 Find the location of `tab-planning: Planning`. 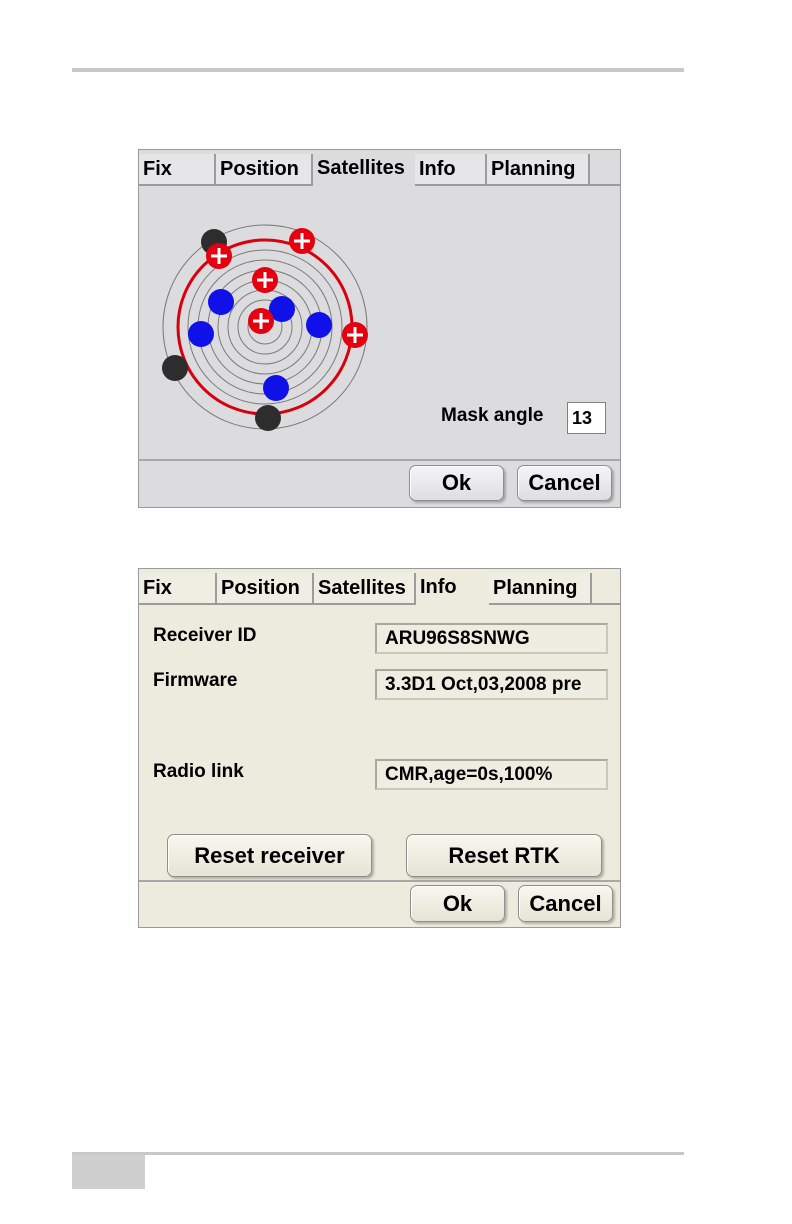

tab-planning: Planning is located at coordinates (540, 588).